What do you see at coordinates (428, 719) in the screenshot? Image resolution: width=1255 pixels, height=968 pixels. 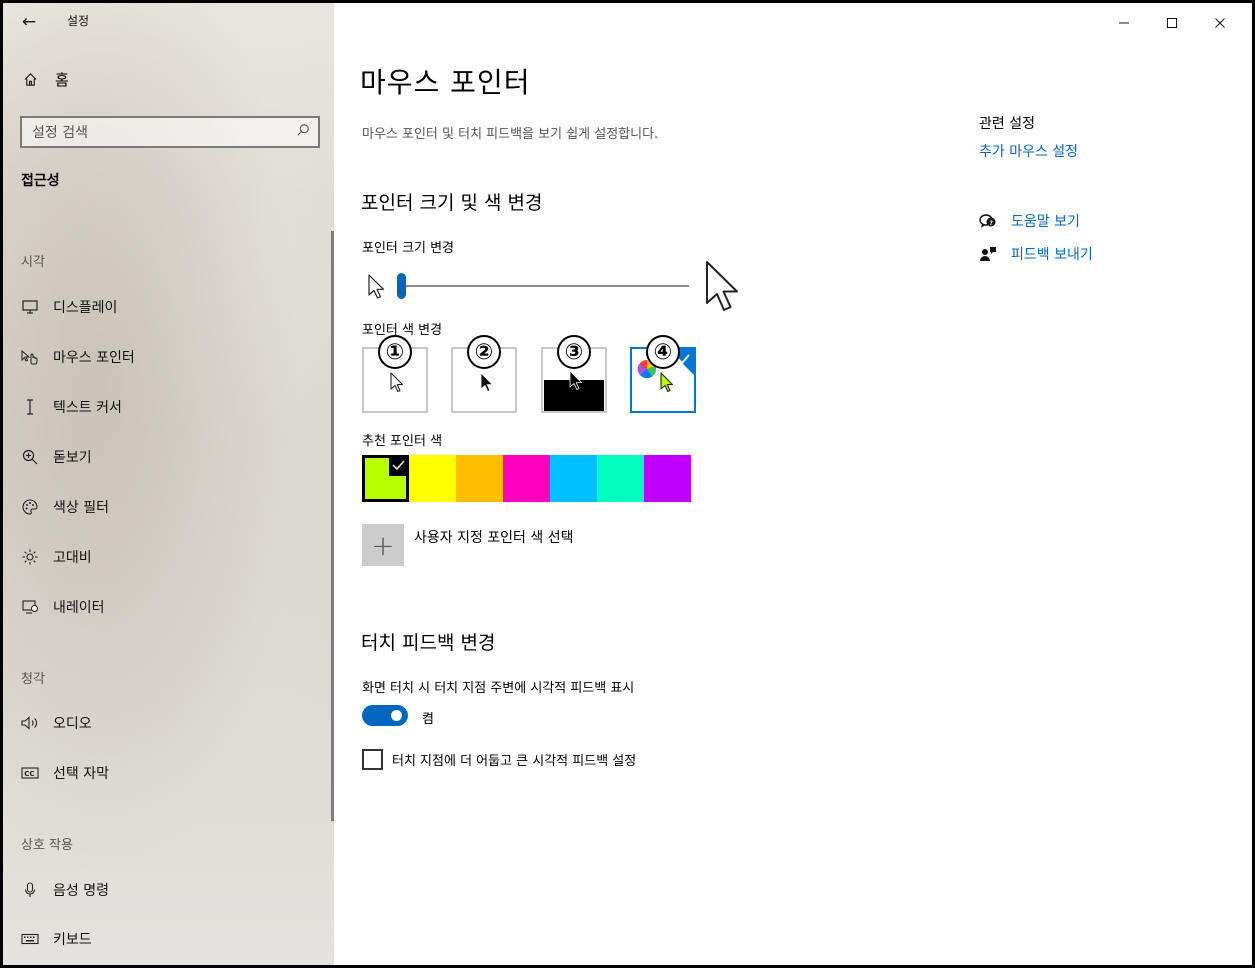 I see `toggle-state-label: 켬` at bounding box center [428, 719].